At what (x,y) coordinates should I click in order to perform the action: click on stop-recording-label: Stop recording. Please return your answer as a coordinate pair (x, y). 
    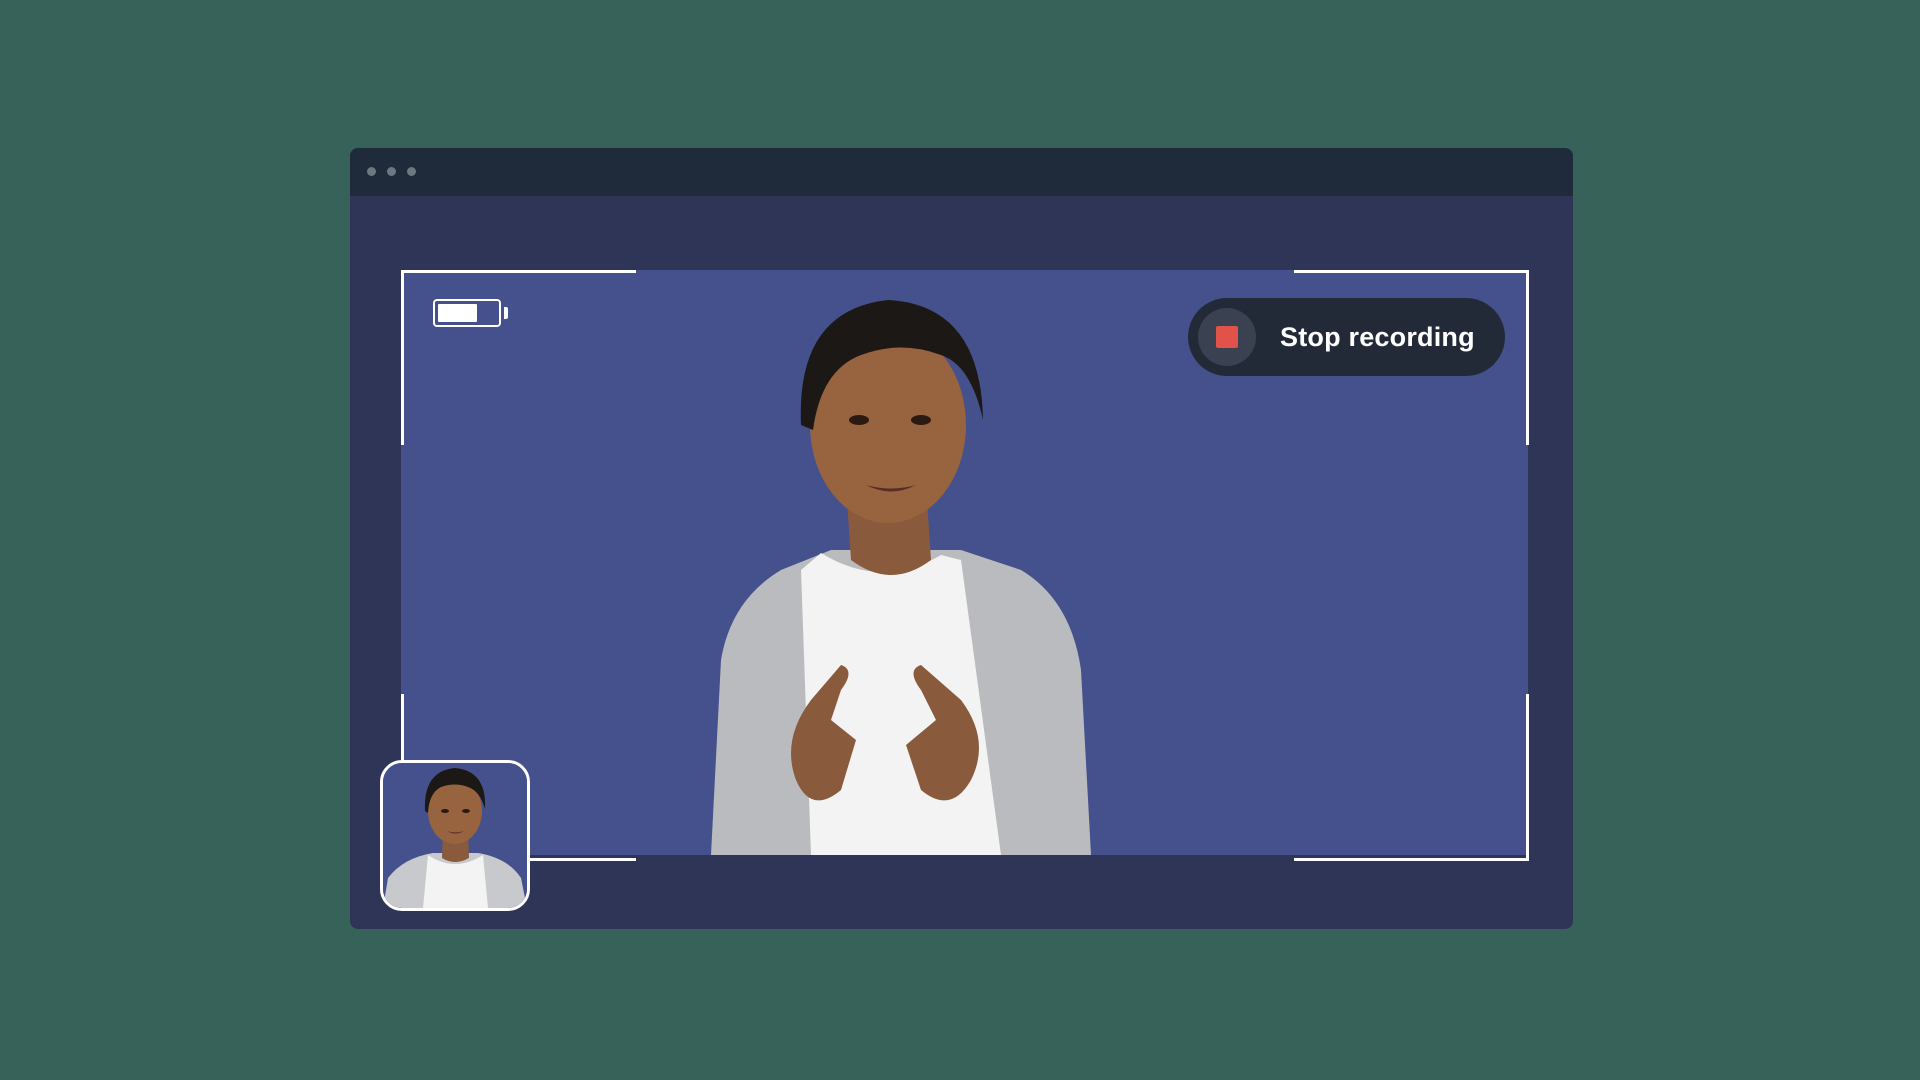
    Looking at the image, I should click on (1377, 336).